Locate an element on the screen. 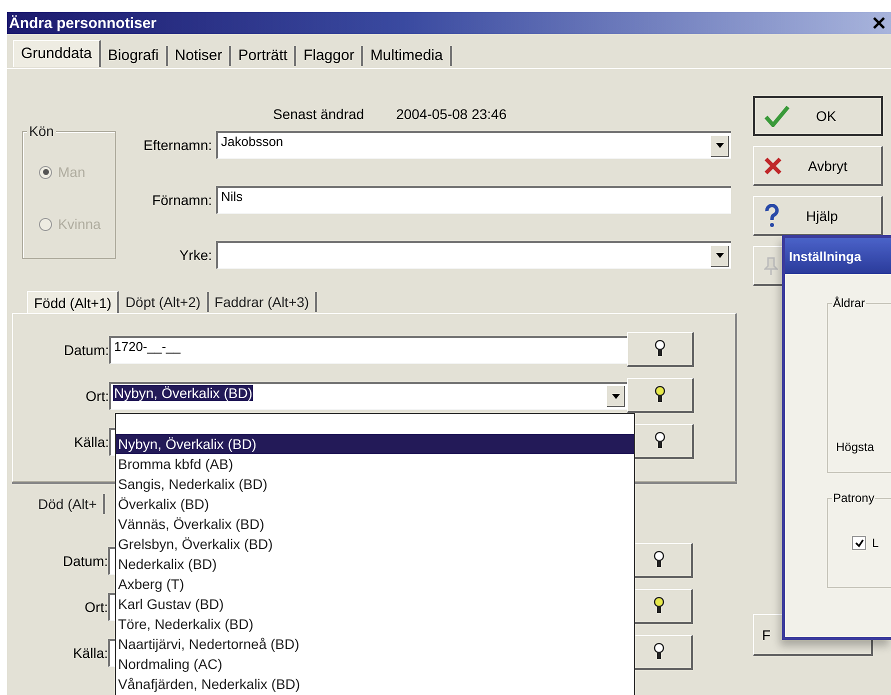  tab: Porträtt is located at coordinates (263, 56).